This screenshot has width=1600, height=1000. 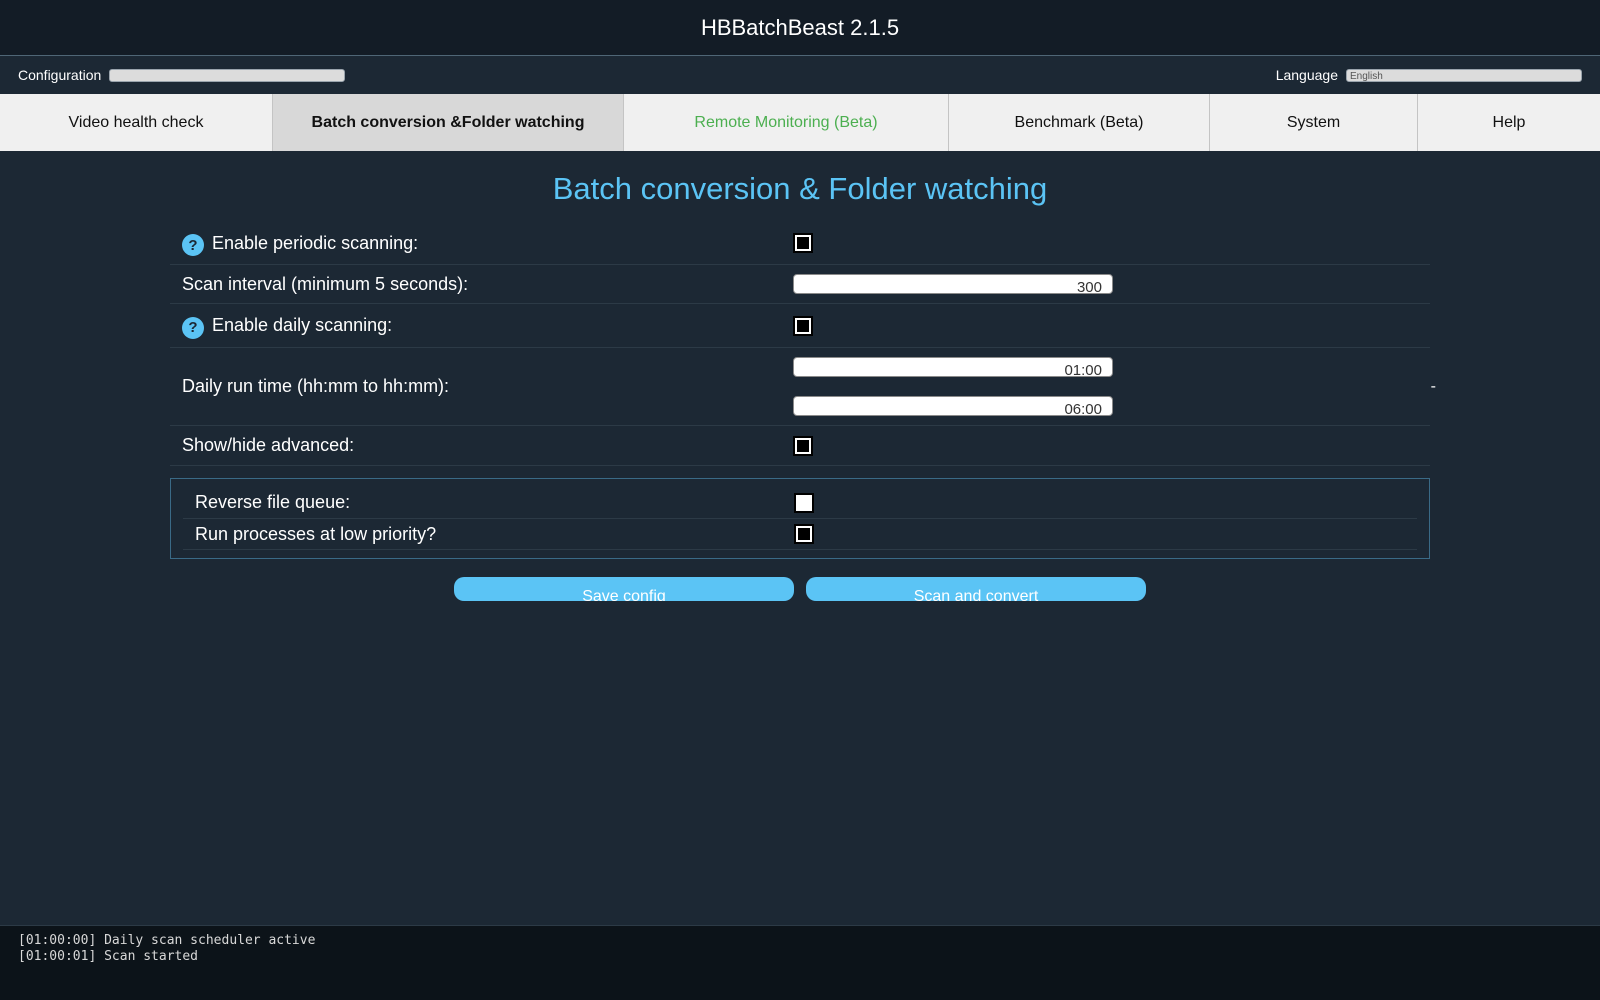 What do you see at coordinates (227, 75) in the screenshot?
I see `configuration-select` at bounding box center [227, 75].